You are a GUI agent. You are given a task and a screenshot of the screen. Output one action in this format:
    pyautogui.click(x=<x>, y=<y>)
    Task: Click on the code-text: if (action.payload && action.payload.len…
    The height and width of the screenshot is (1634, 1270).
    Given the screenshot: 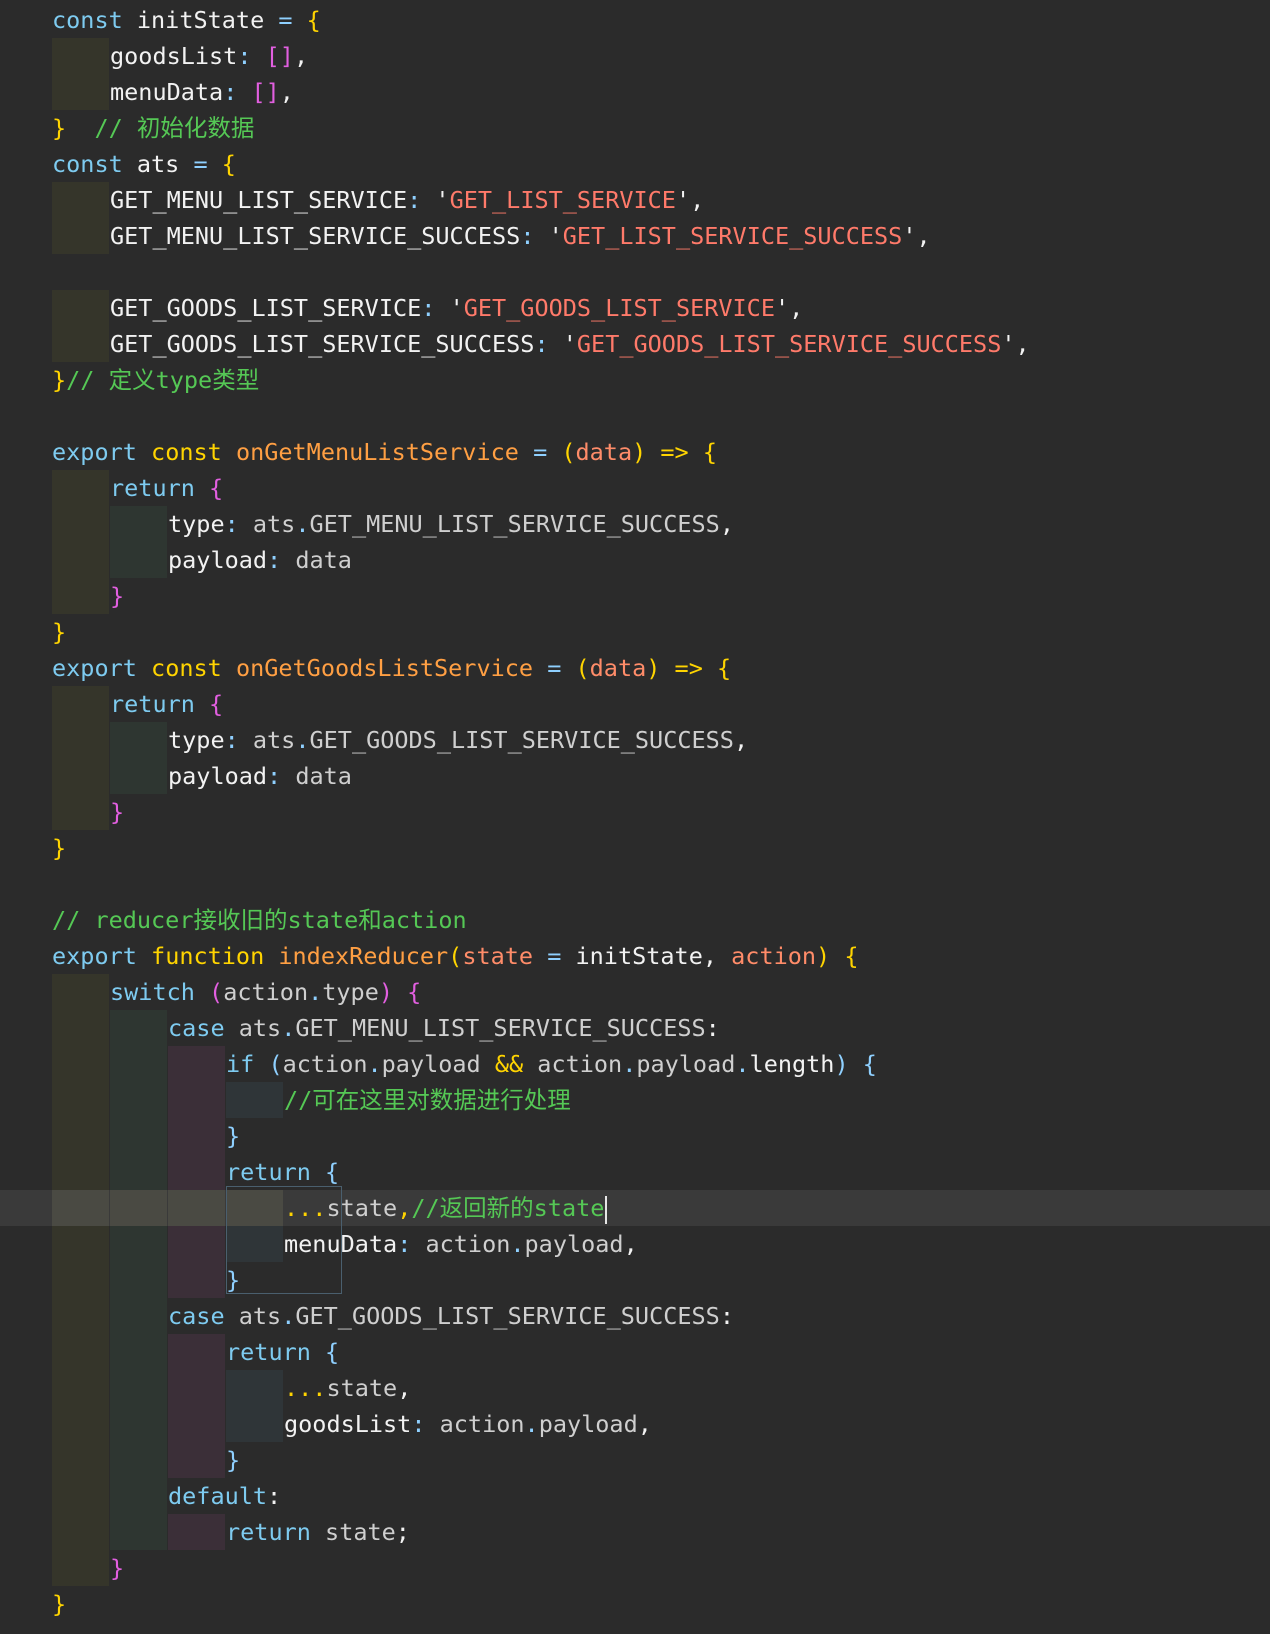 What is the action you would take?
    pyautogui.click(x=551, y=1064)
    